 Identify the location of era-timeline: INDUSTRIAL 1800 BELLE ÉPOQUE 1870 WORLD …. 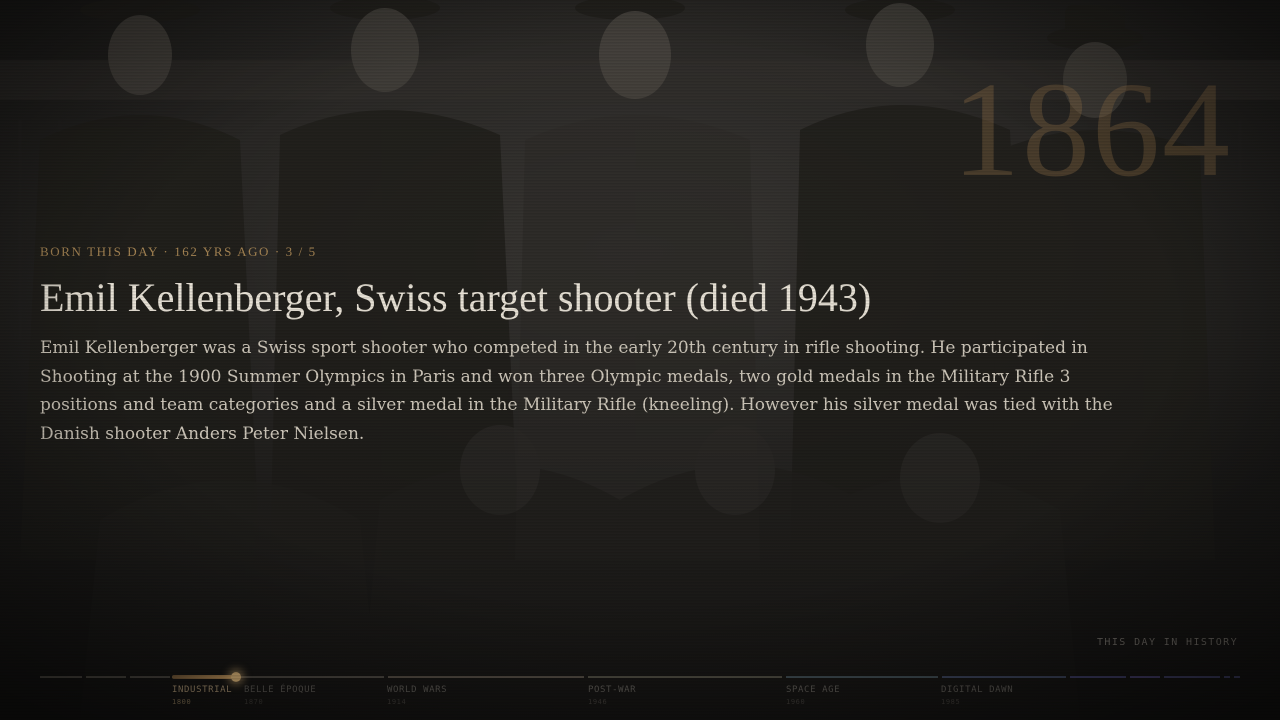
(640, 694).